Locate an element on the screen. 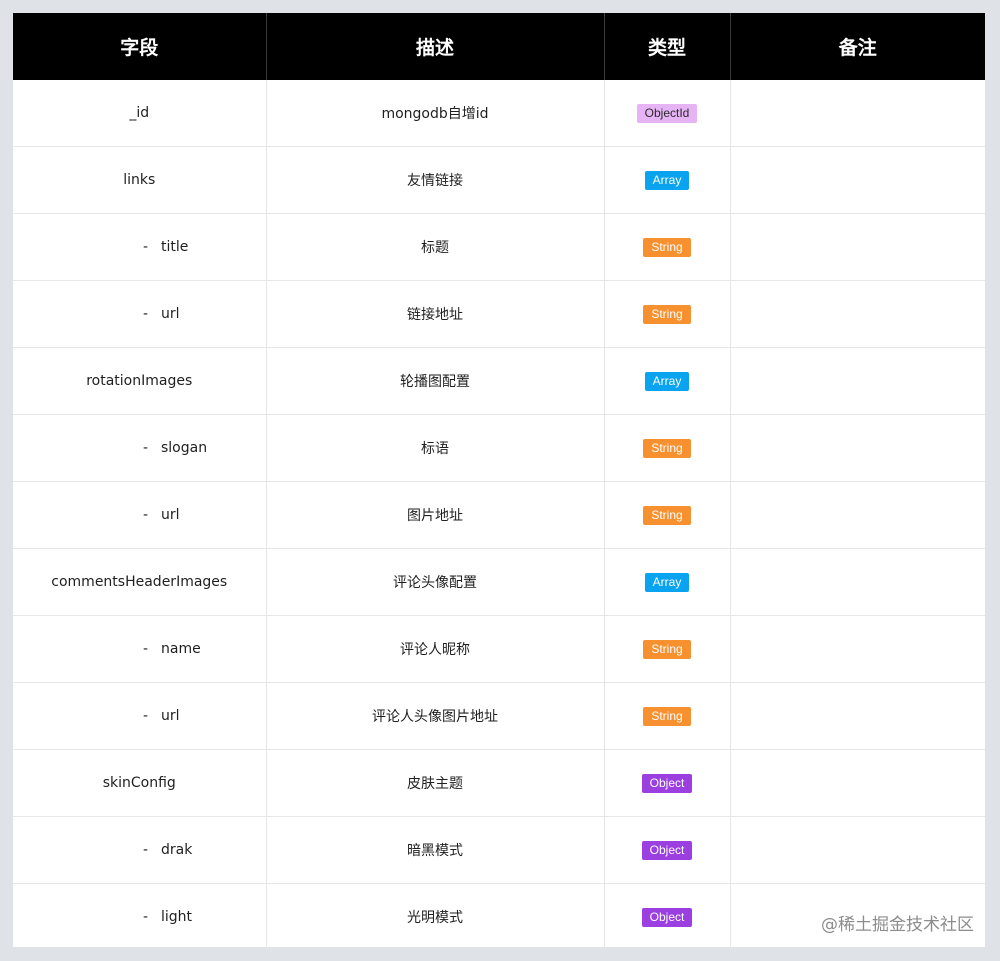 The image size is (1000, 961). type-cell: ObjectId is located at coordinates (667, 113).